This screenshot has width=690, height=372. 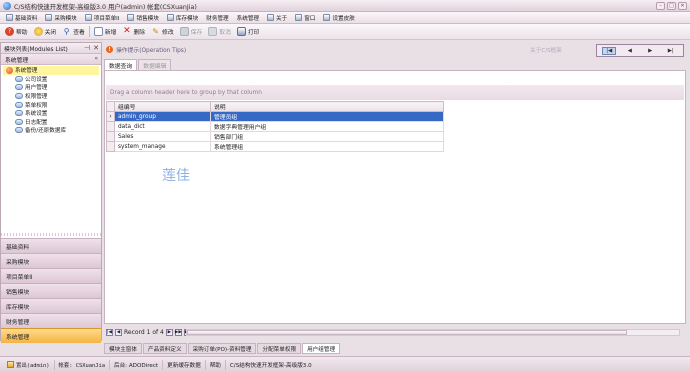 I want to click on module-bar-project-ii: 项目菜单II, so click(x=51, y=275).